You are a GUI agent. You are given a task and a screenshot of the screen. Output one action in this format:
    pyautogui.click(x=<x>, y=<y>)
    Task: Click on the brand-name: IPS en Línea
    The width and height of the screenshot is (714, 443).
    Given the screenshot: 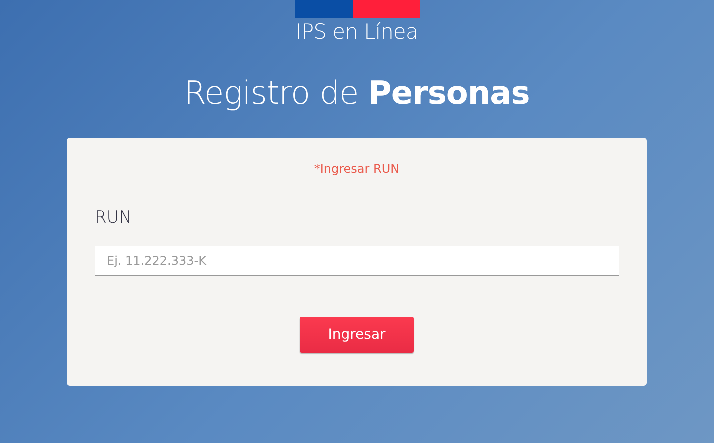 What is the action you would take?
    pyautogui.click(x=357, y=32)
    